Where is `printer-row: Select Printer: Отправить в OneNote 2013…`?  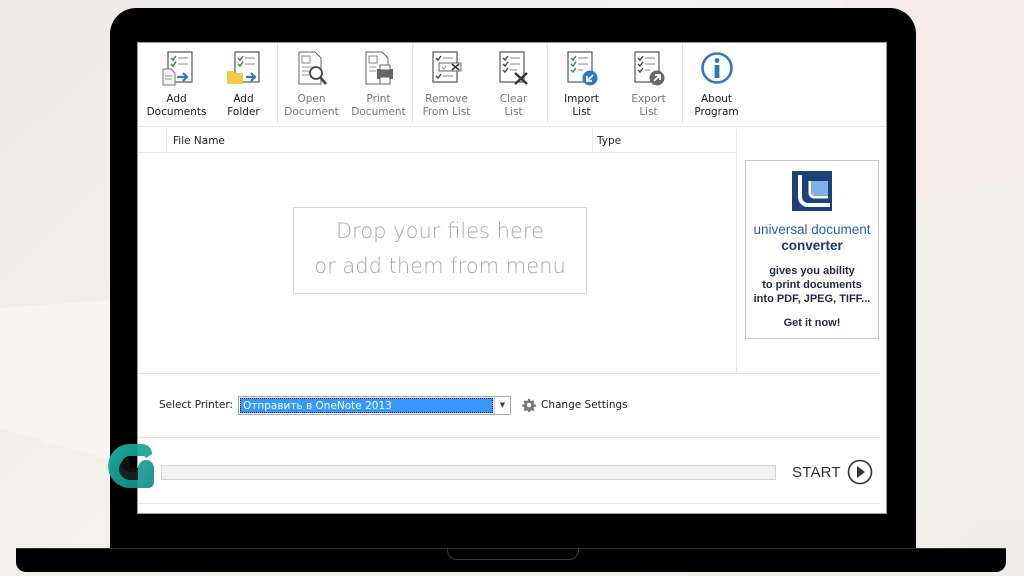 printer-row: Select Printer: Отправить в OneNote 2013… is located at coordinates (393, 405).